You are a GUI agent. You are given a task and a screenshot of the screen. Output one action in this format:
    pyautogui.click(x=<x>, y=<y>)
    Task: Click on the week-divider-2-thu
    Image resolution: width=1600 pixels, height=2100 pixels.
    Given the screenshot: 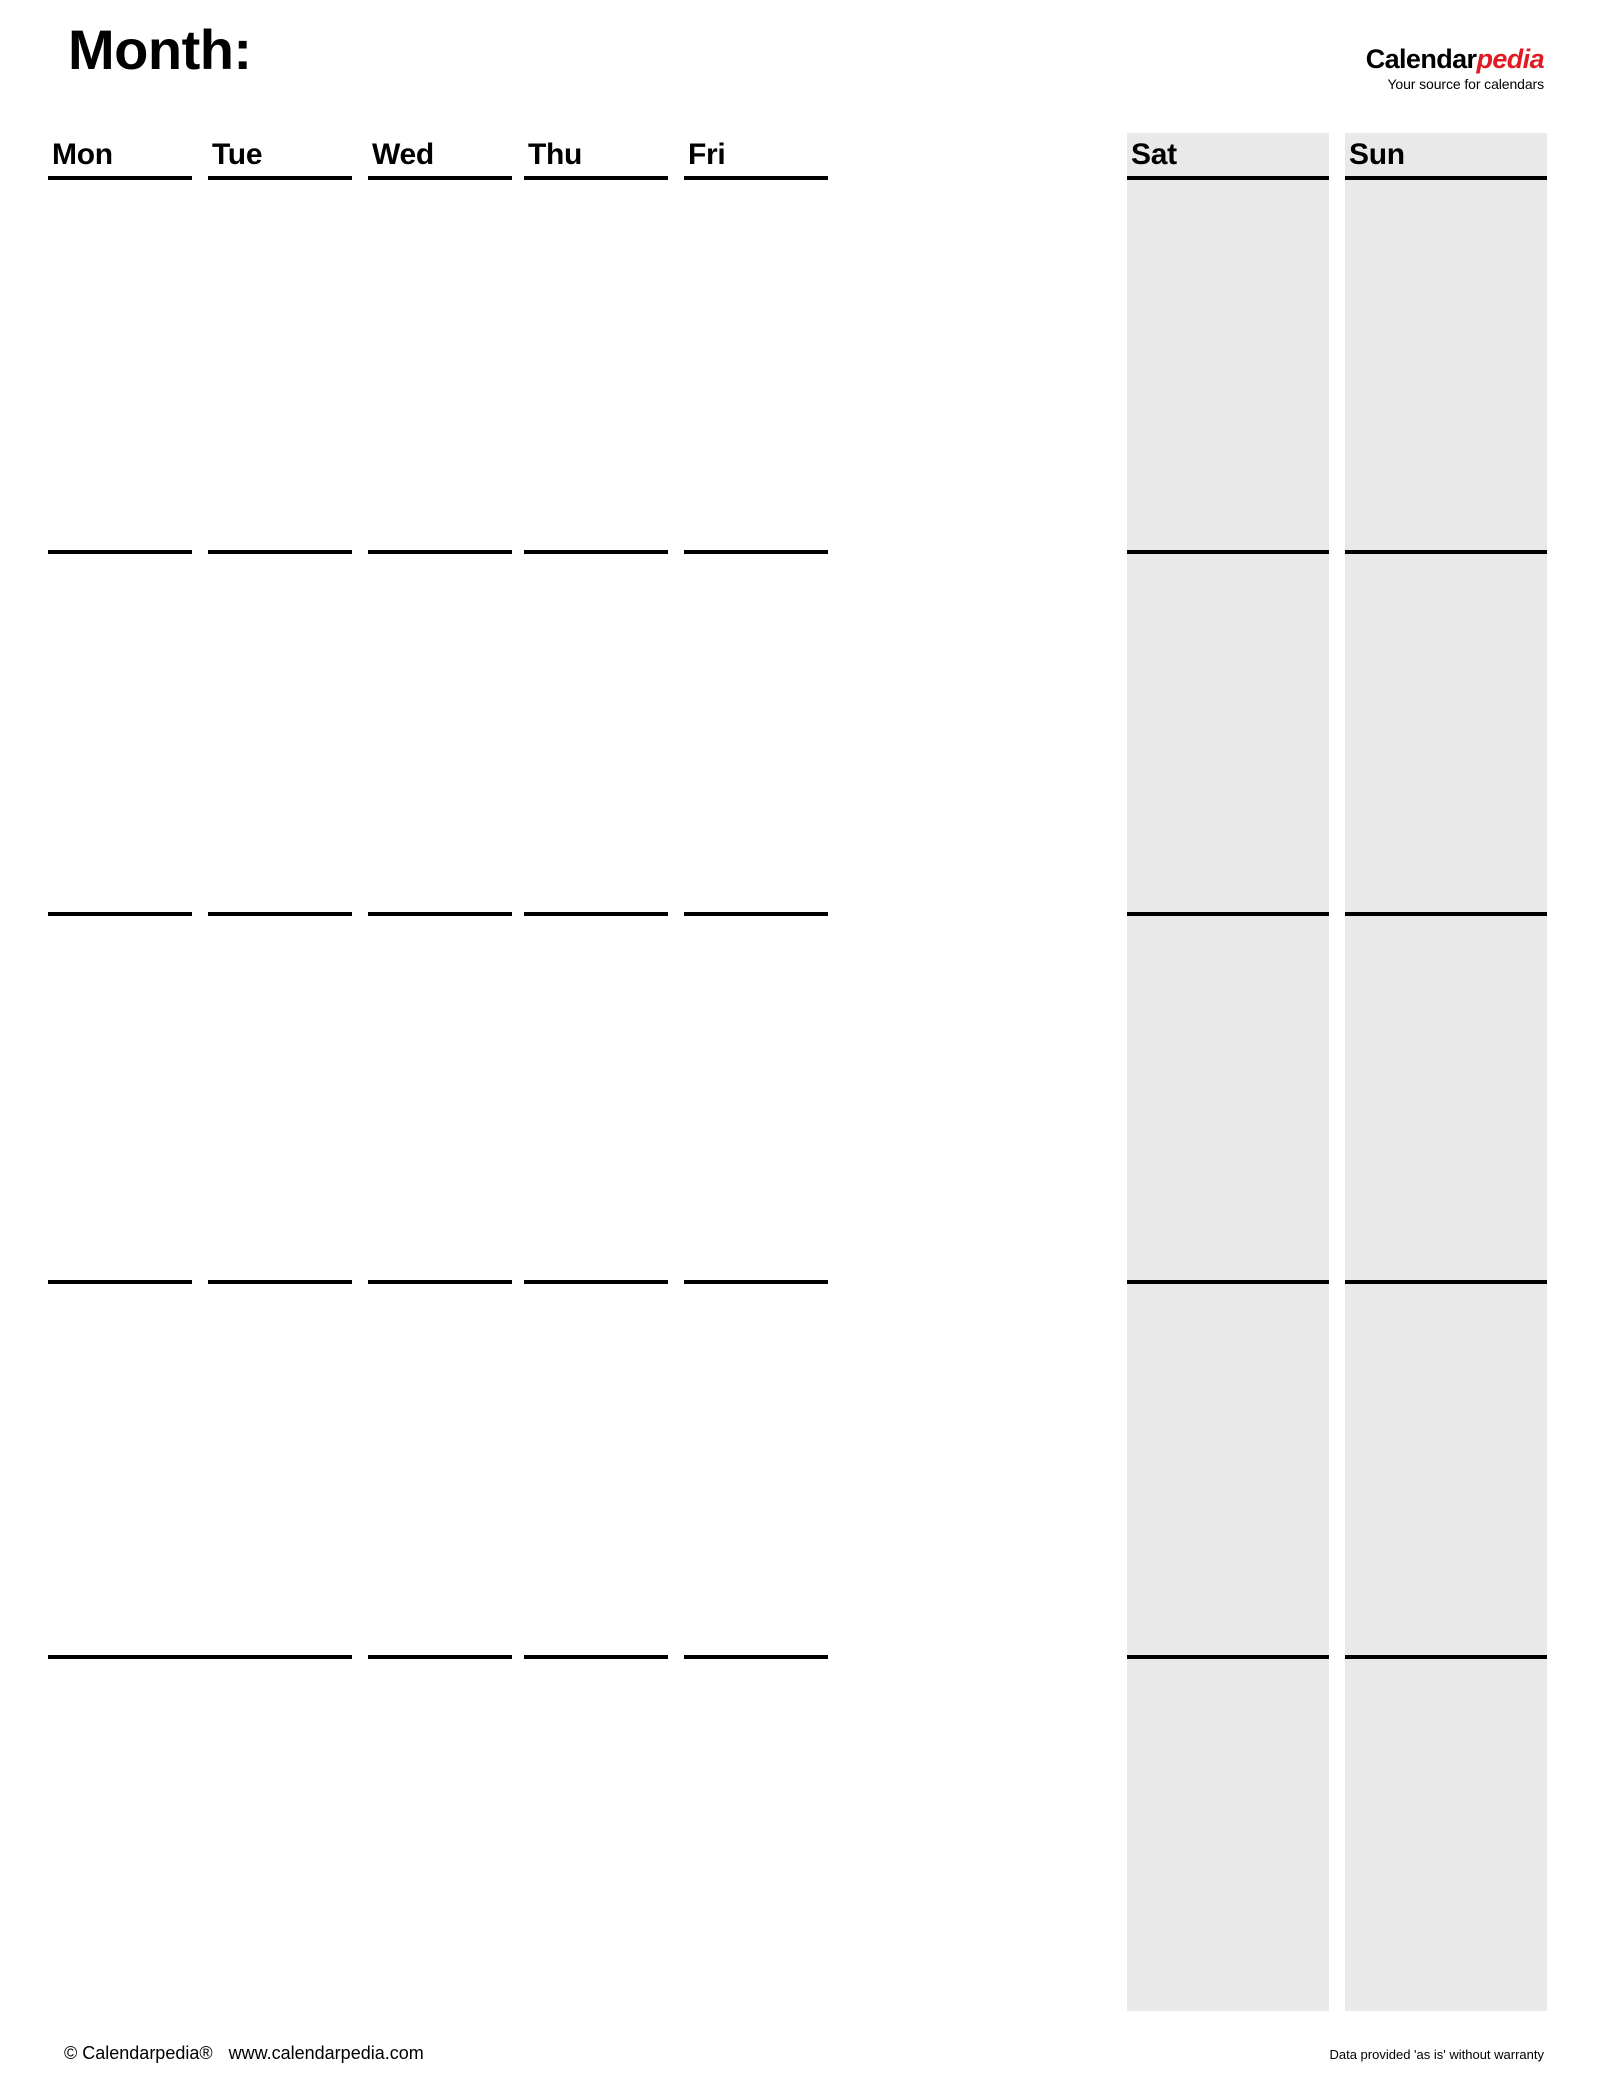 What is the action you would take?
    pyautogui.click(x=596, y=914)
    